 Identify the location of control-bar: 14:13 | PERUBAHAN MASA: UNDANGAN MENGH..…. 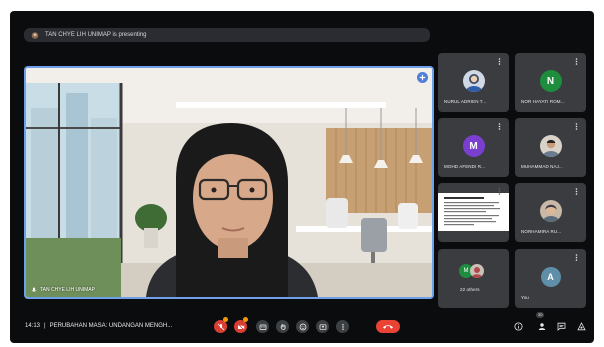
(302, 327).